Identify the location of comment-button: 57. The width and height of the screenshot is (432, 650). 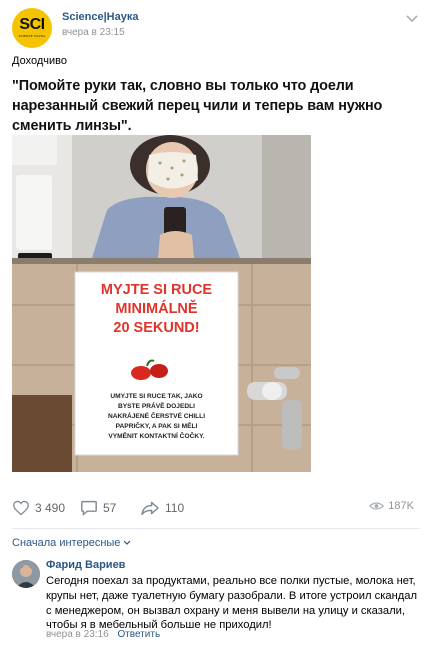
(98, 508).